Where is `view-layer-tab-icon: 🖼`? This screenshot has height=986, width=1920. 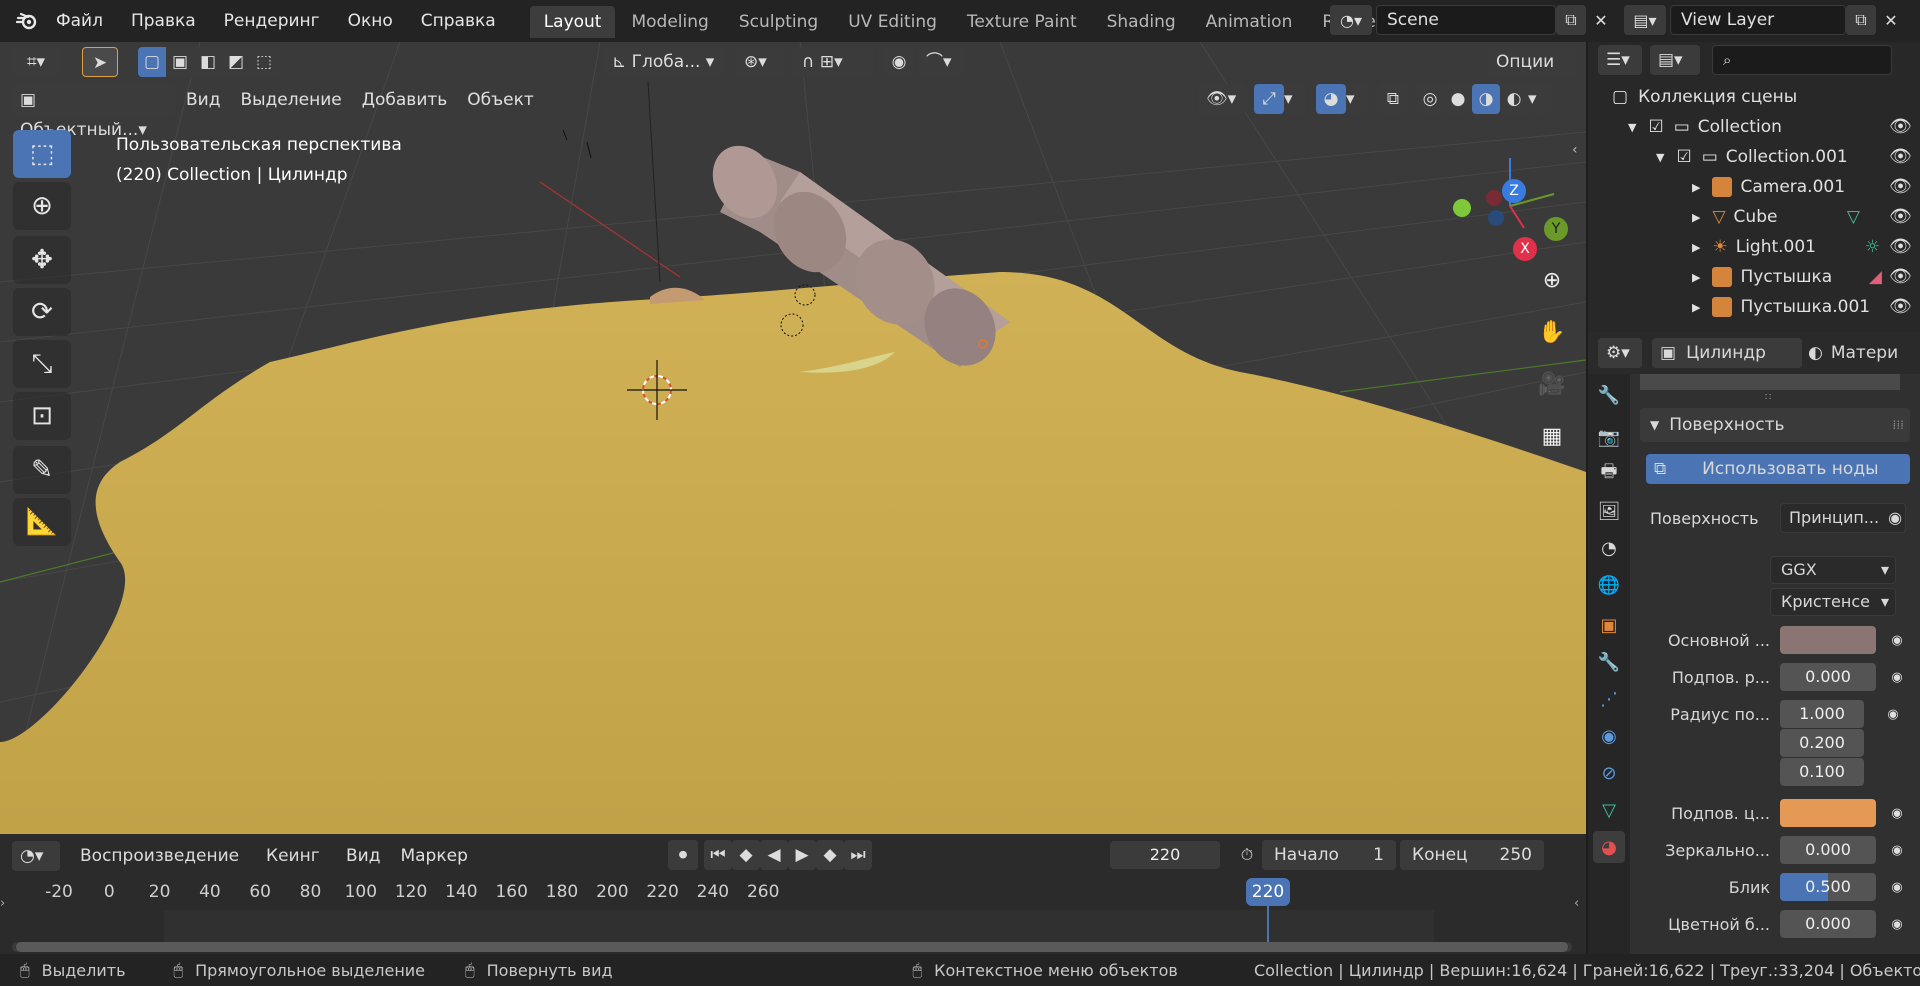
view-layer-tab-icon: 🖼 is located at coordinates (1609, 511).